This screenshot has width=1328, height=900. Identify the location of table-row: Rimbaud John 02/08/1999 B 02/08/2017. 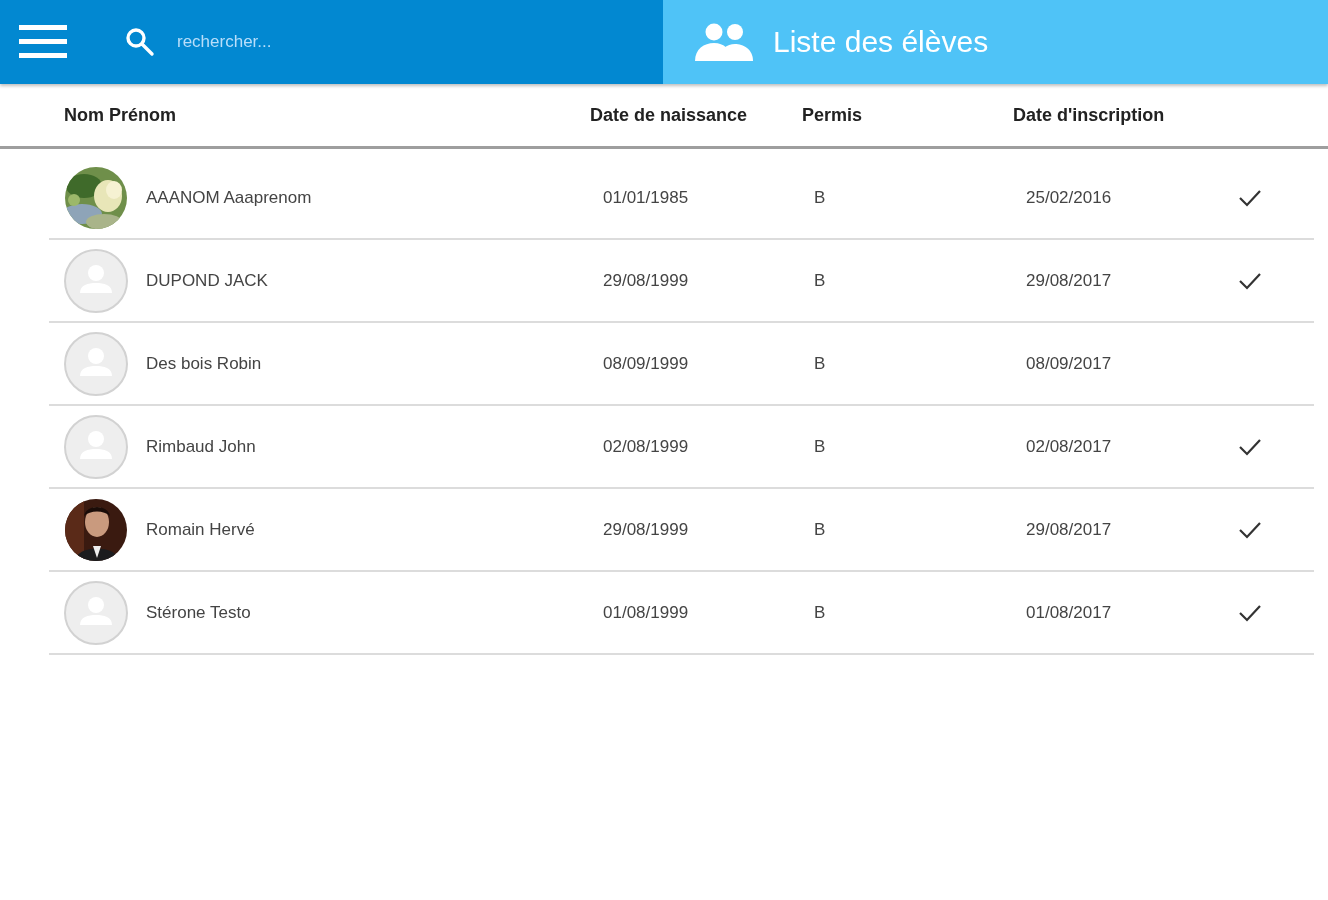
(681, 447).